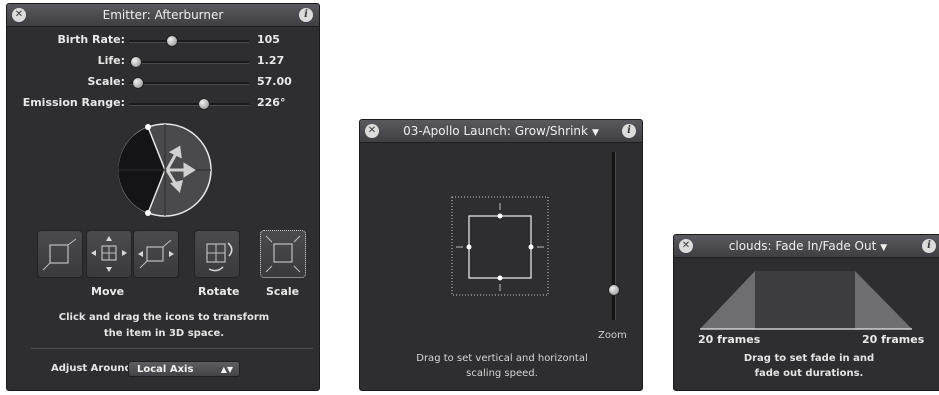 This screenshot has height=395, width=939. What do you see at coordinates (165, 369) in the screenshot?
I see `adjust-around-value: Local Axis` at bounding box center [165, 369].